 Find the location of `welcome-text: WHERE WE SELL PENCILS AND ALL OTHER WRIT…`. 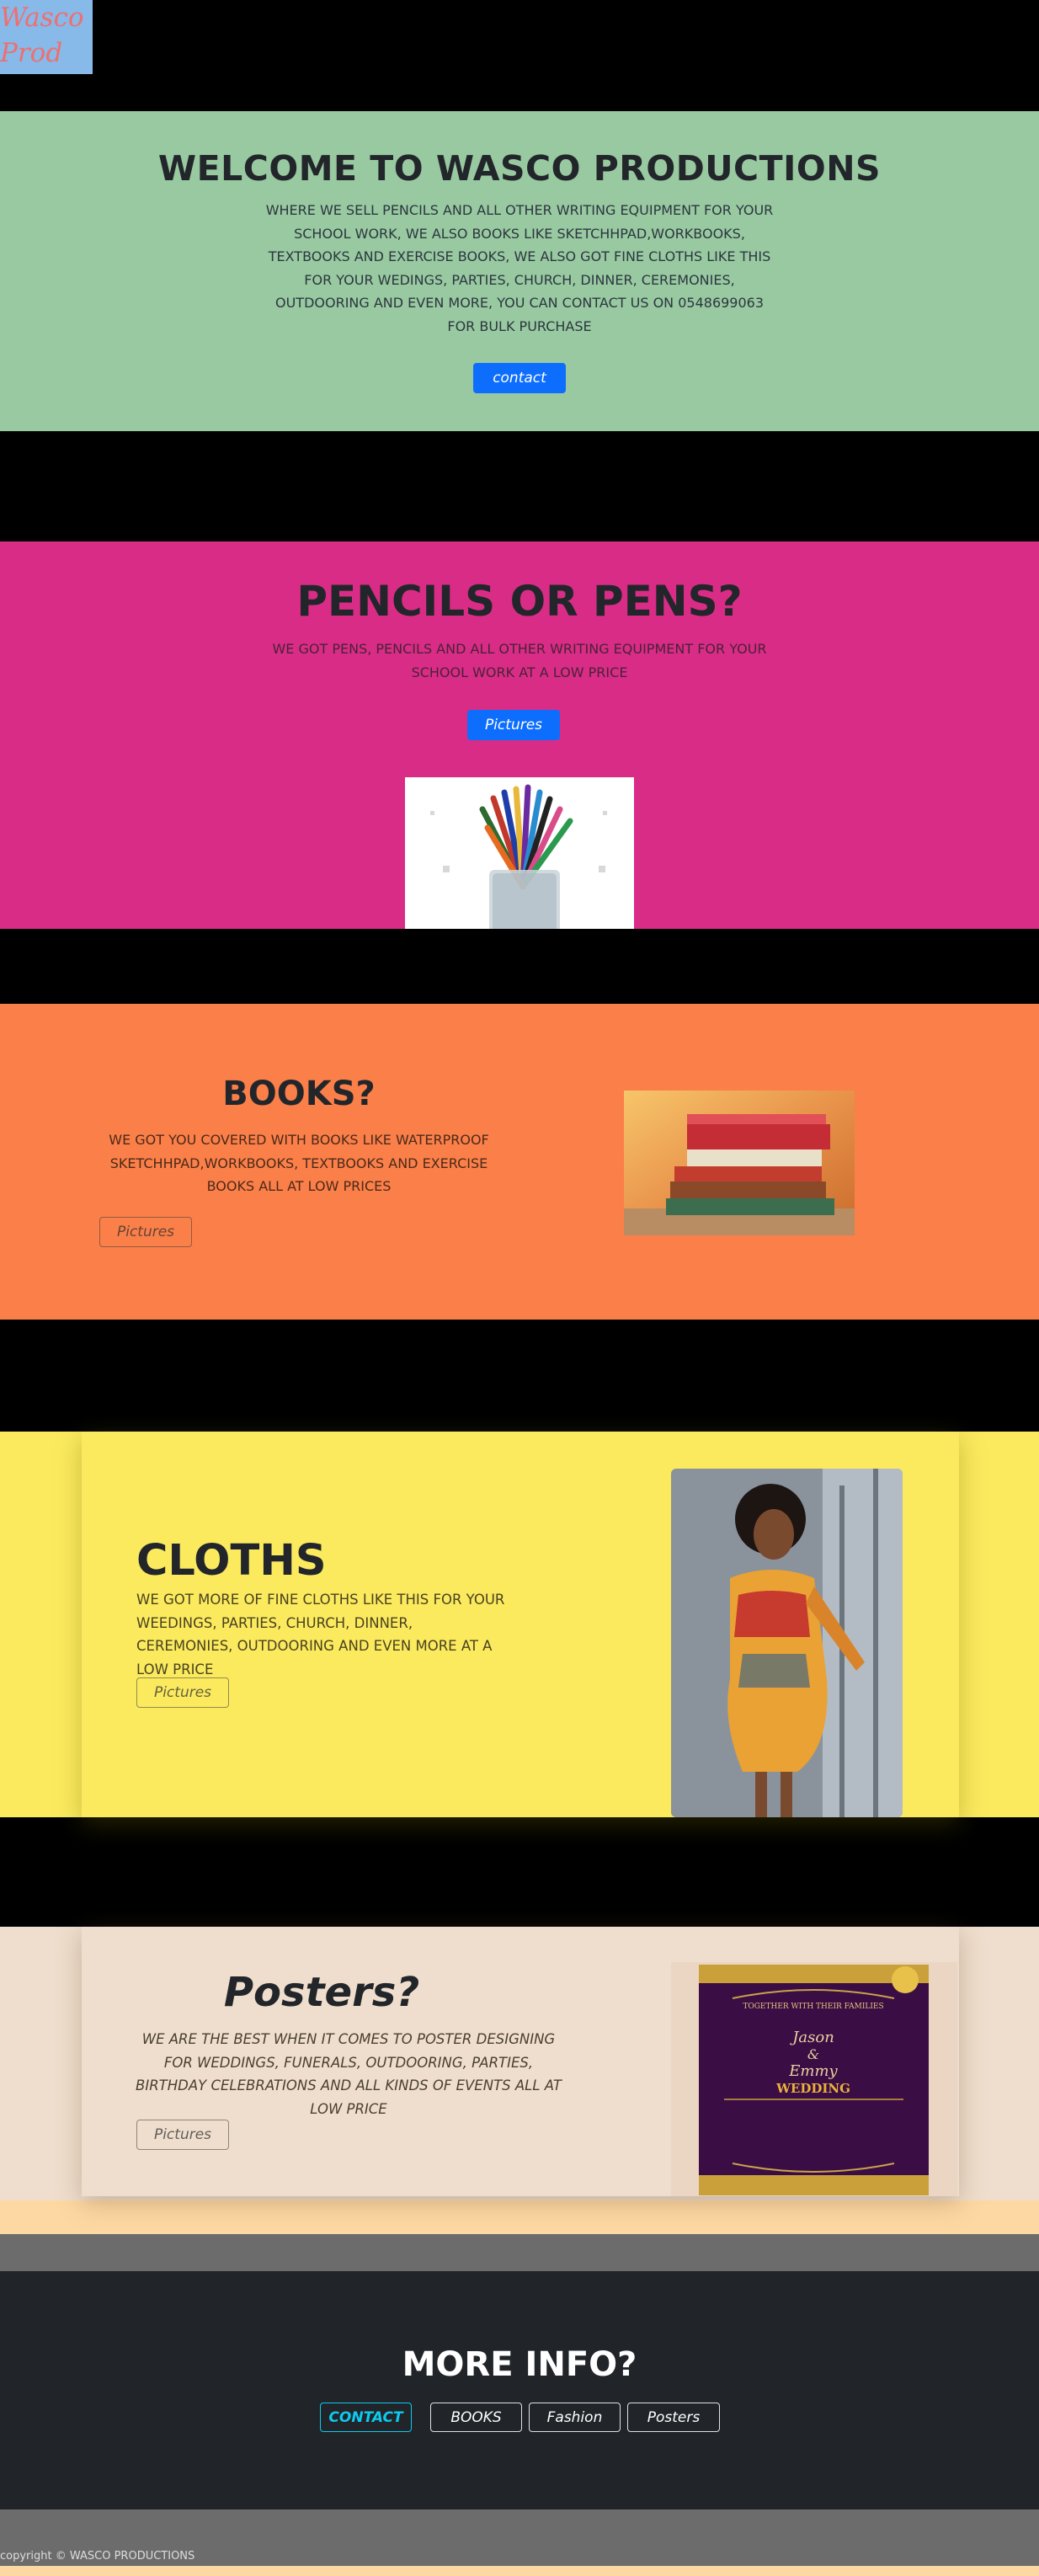

welcome-text: WHERE WE SELL PENCILS AND ALL OTHER WRIT… is located at coordinates (519, 268).